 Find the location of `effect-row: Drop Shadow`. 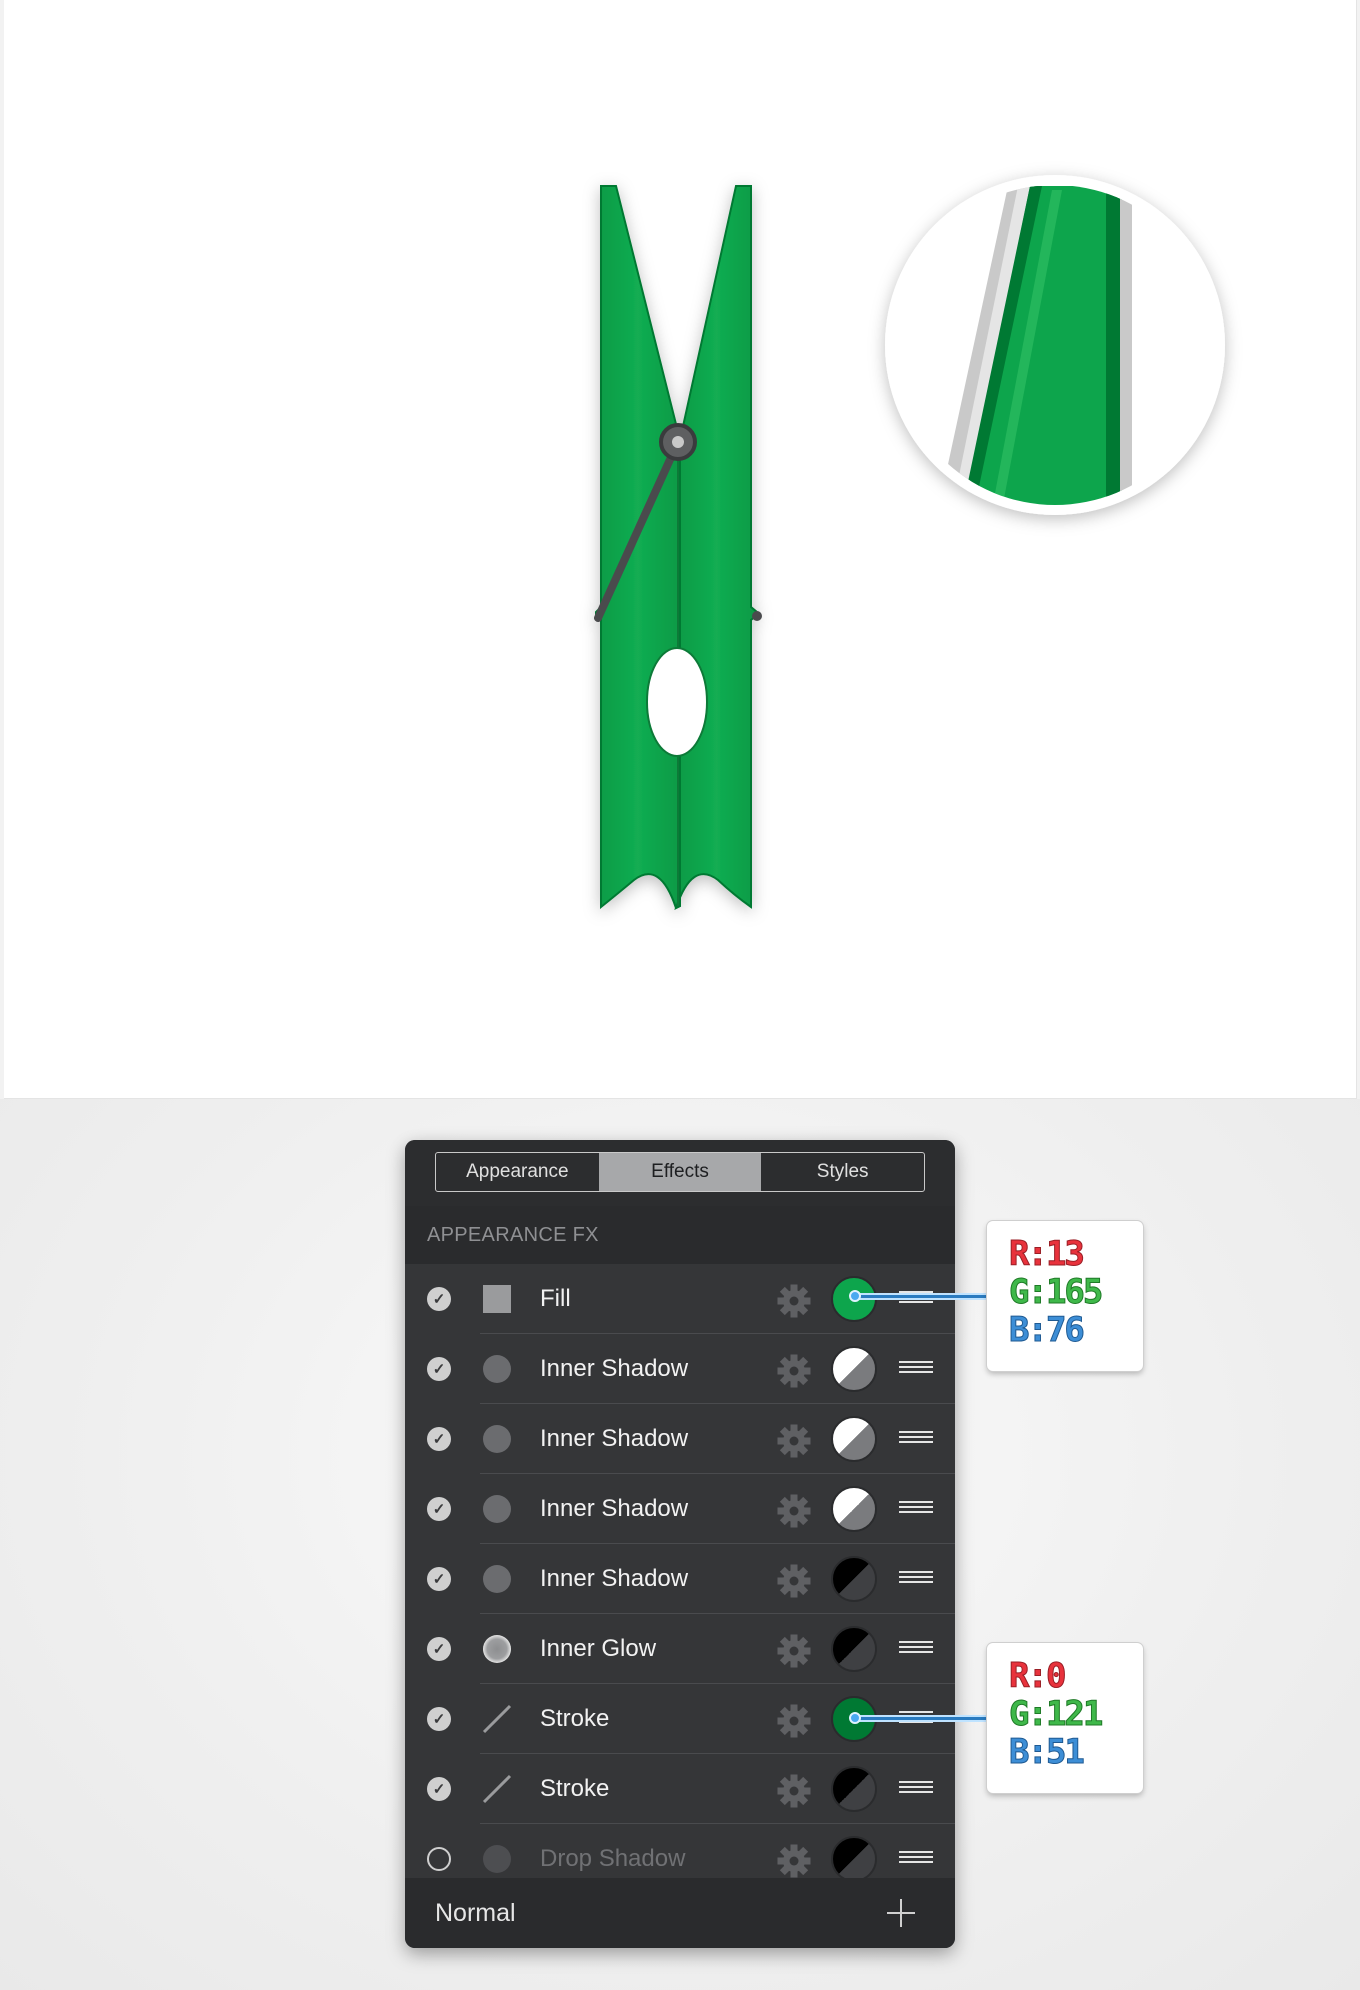

effect-row: Drop Shadow is located at coordinates (680, 1851).